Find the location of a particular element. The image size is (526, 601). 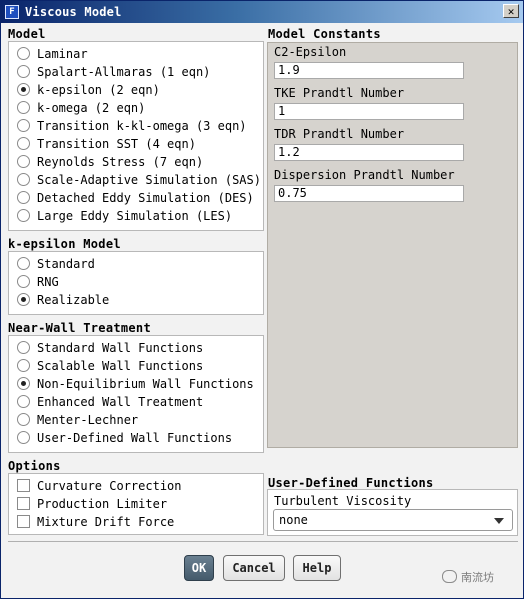

ok-button: OK is located at coordinates (199, 568).